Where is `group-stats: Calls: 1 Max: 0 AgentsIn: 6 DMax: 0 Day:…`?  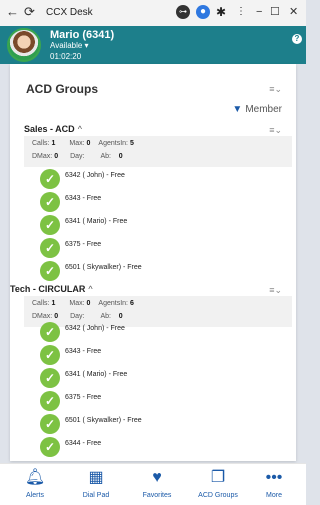
group-stats: Calls: 1 Max: 0 AgentsIn: 6 DMax: 0 Day:… is located at coordinates (158, 311).